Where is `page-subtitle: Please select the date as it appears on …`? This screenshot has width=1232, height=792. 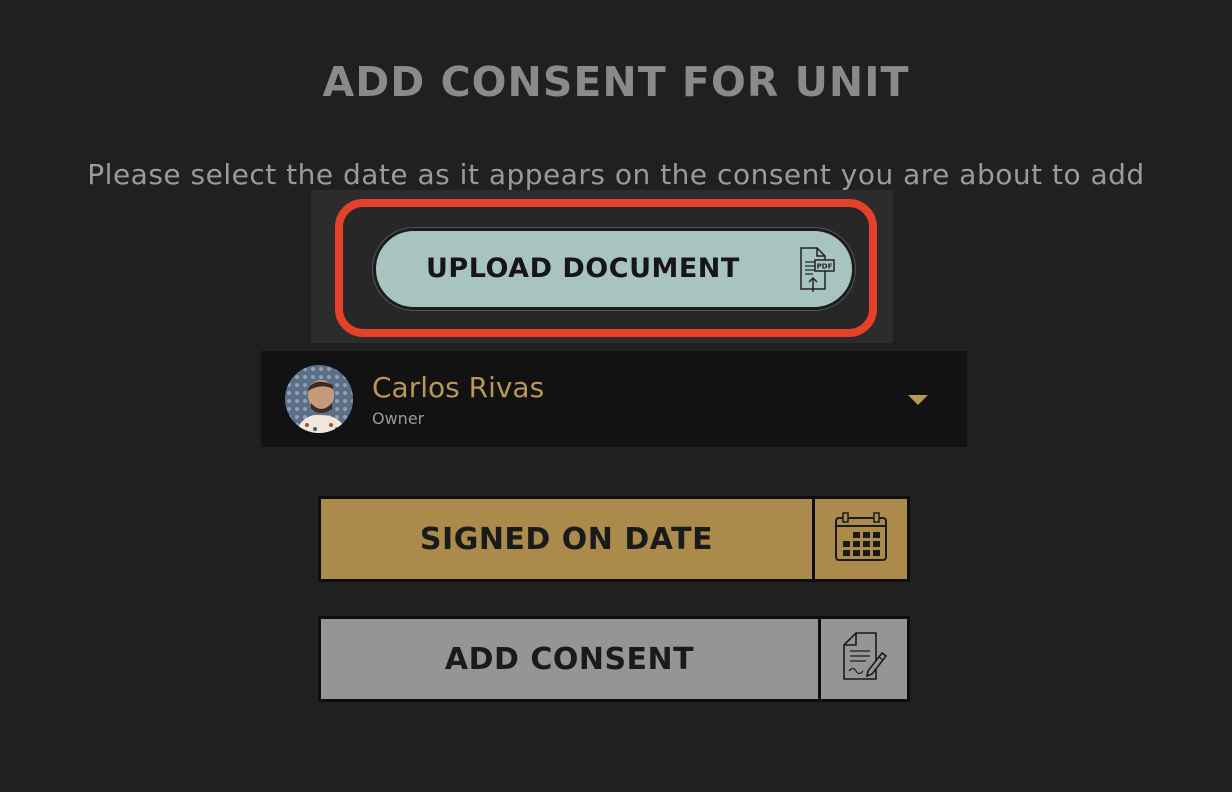 page-subtitle: Please select the date as it appears on … is located at coordinates (616, 174).